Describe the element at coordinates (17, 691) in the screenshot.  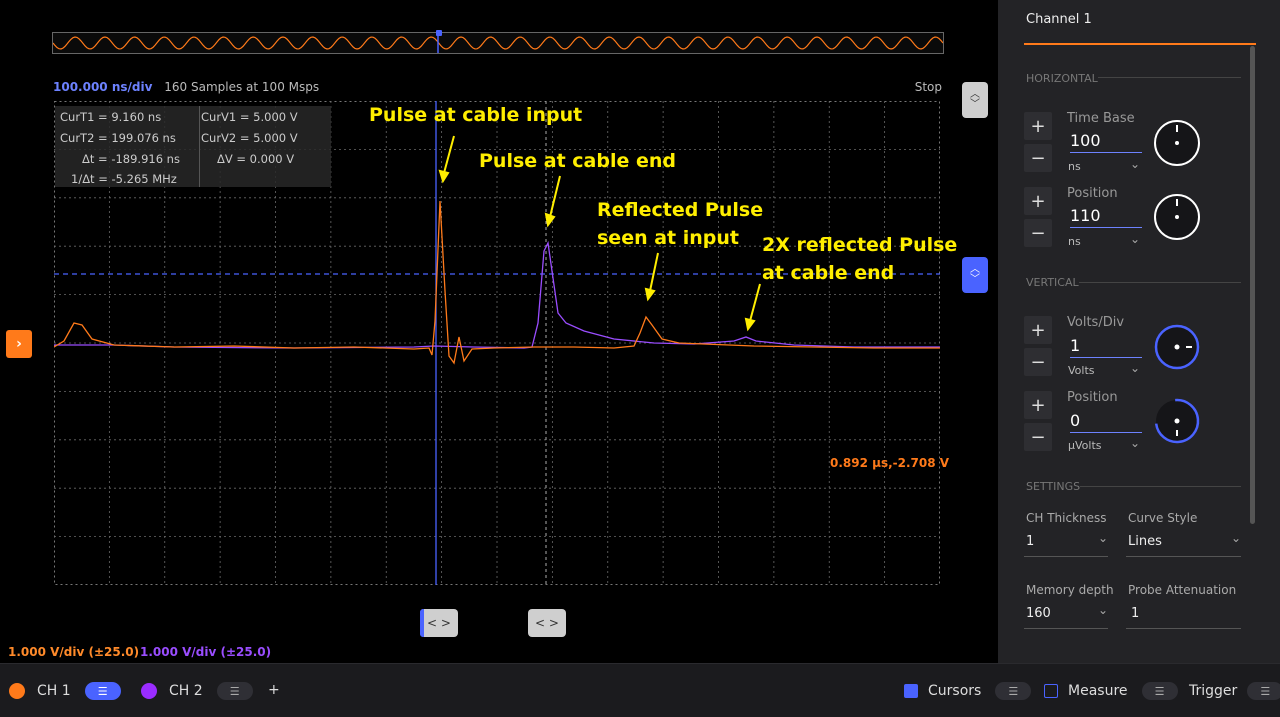
I see `ch1-color-dot` at that location.